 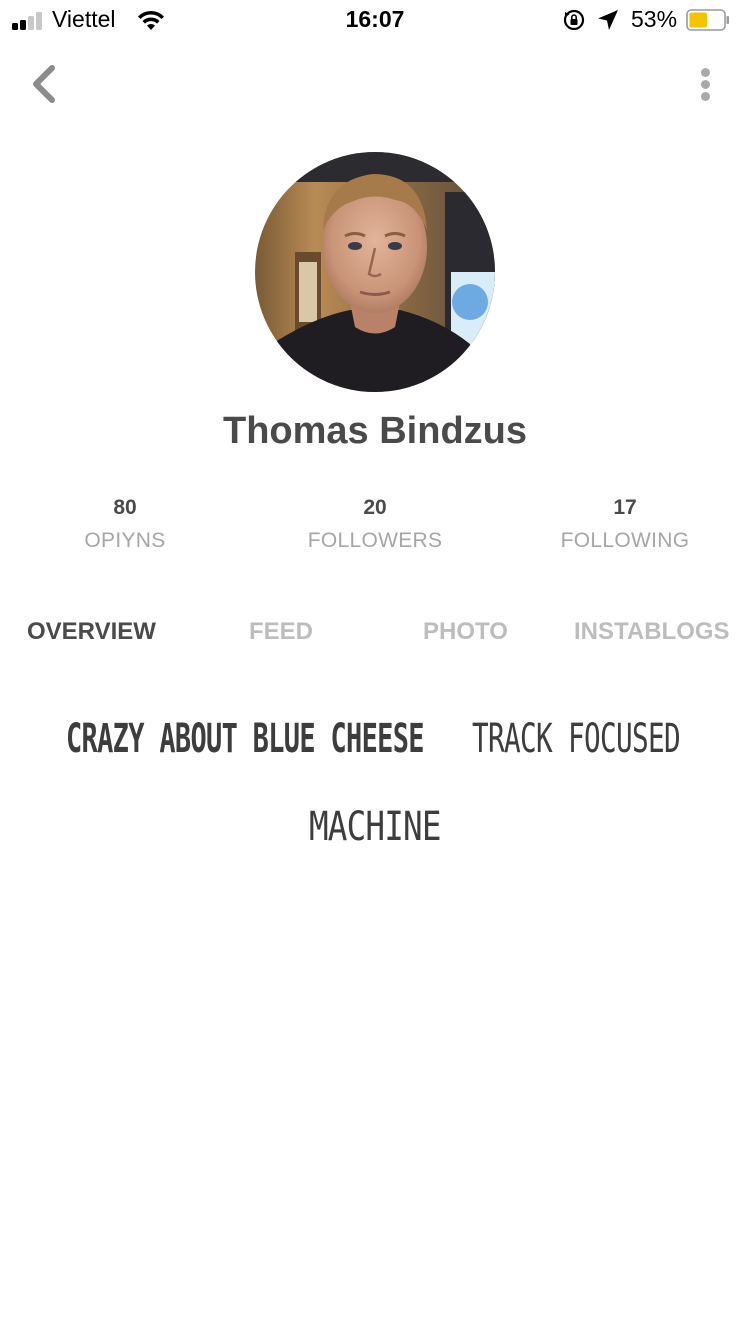 I want to click on battery-icon, so click(x=707, y=20).